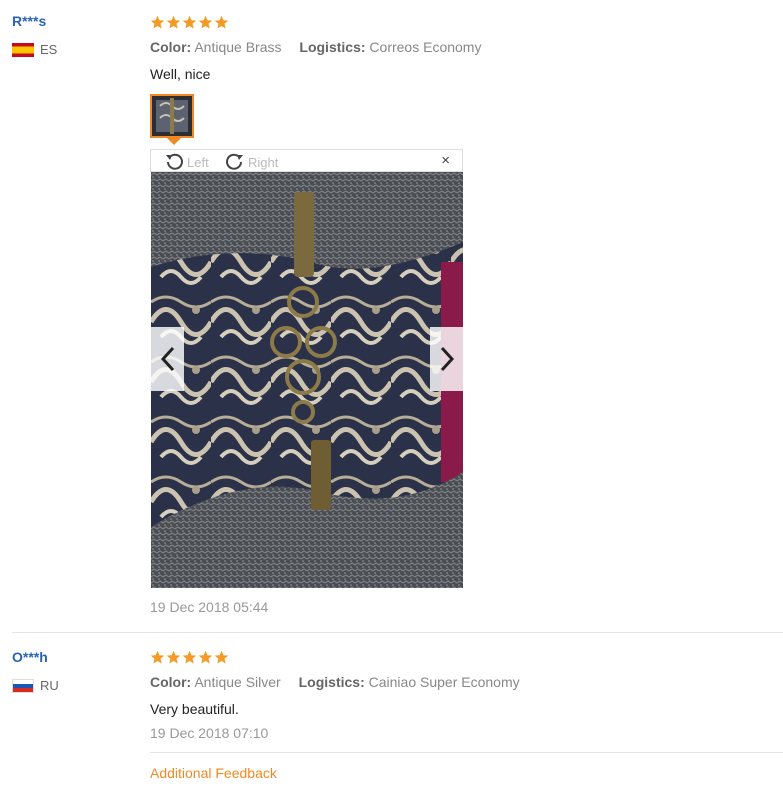 The image size is (783, 793). What do you see at coordinates (35, 685) in the screenshot?
I see `reviewer-country: RU` at bounding box center [35, 685].